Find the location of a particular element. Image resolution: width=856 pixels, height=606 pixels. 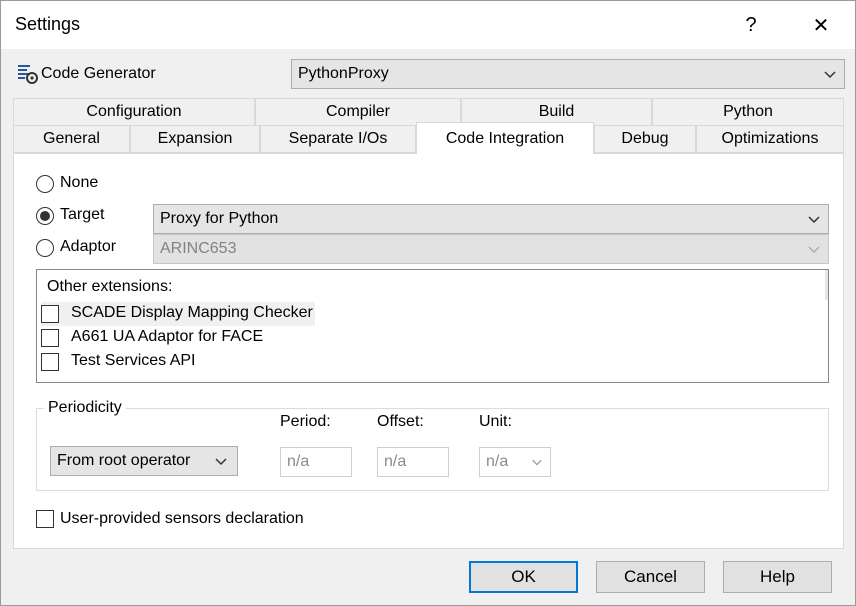

help-button: Help is located at coordinates (777, 577).